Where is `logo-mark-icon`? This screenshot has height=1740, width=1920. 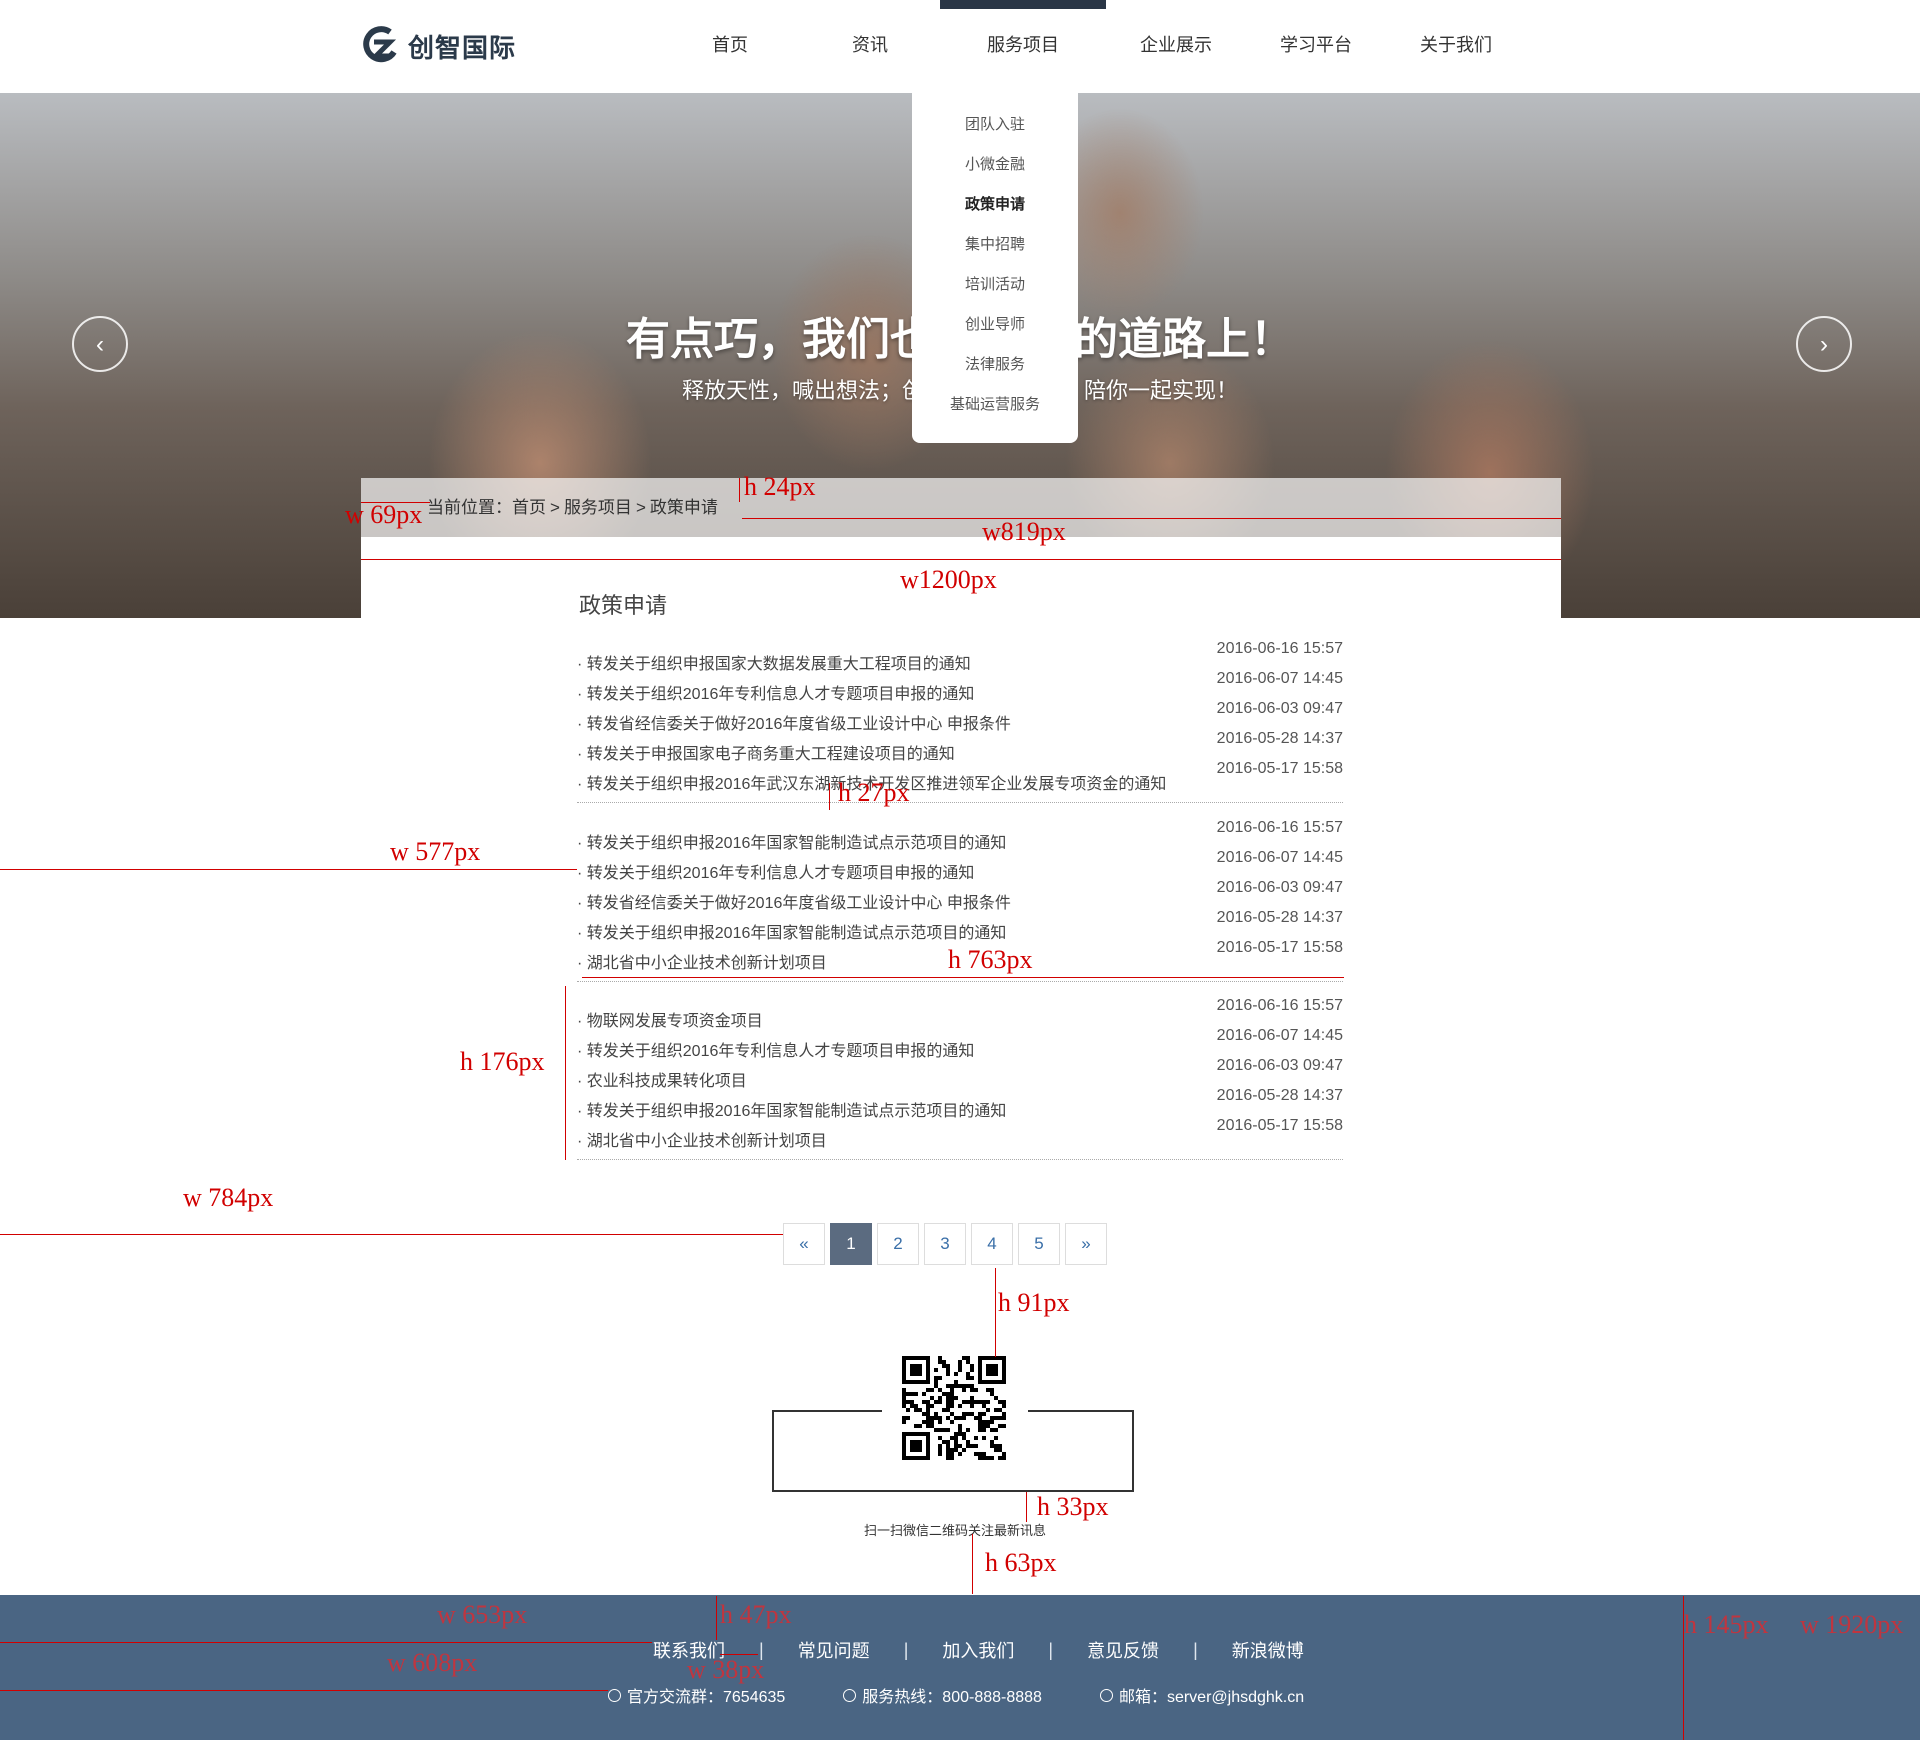 logo-mark-icon is located at coordinates (380, 46).